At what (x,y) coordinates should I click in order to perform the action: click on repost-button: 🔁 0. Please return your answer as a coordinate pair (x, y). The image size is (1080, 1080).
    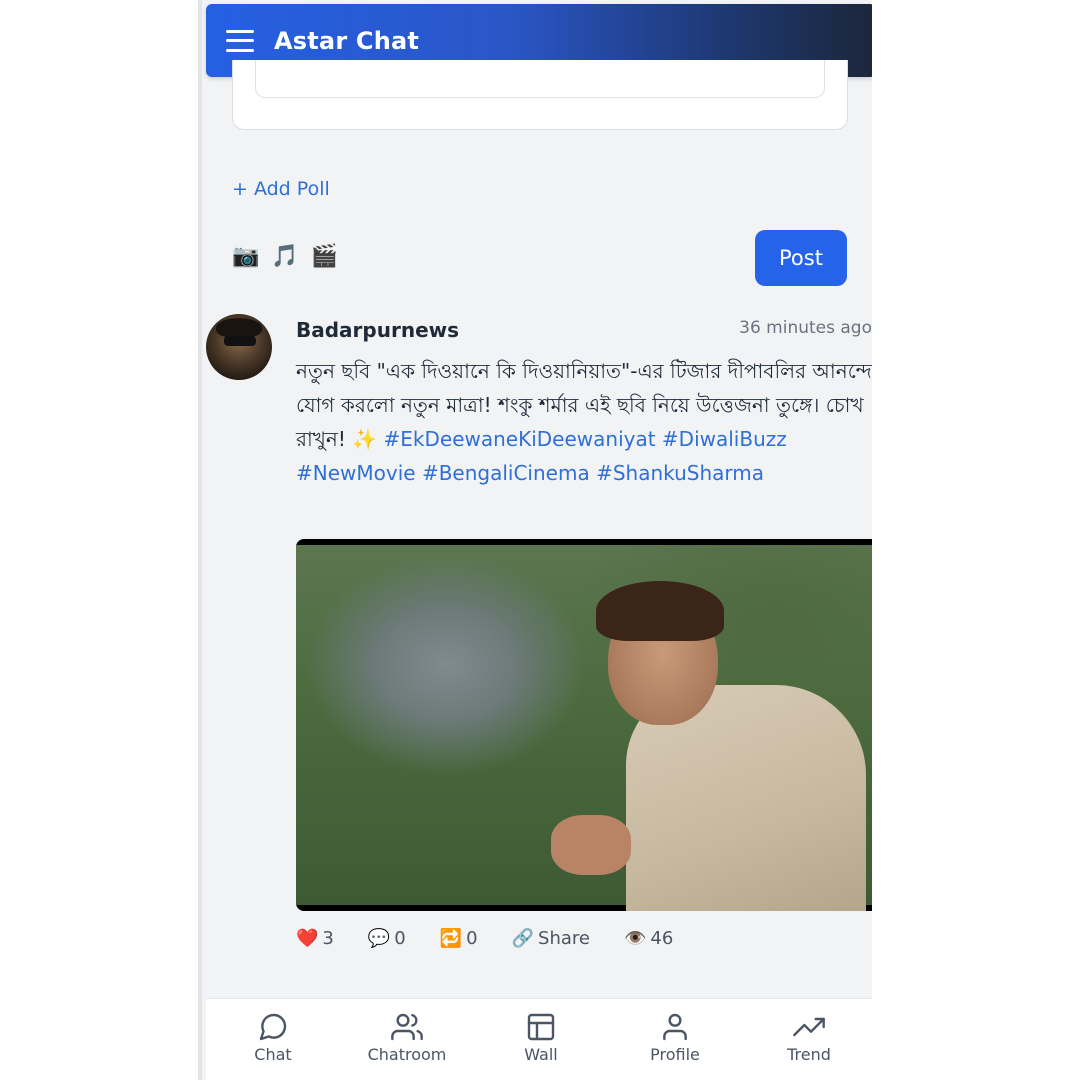
    Looking at the image, I should click on (459, 938).